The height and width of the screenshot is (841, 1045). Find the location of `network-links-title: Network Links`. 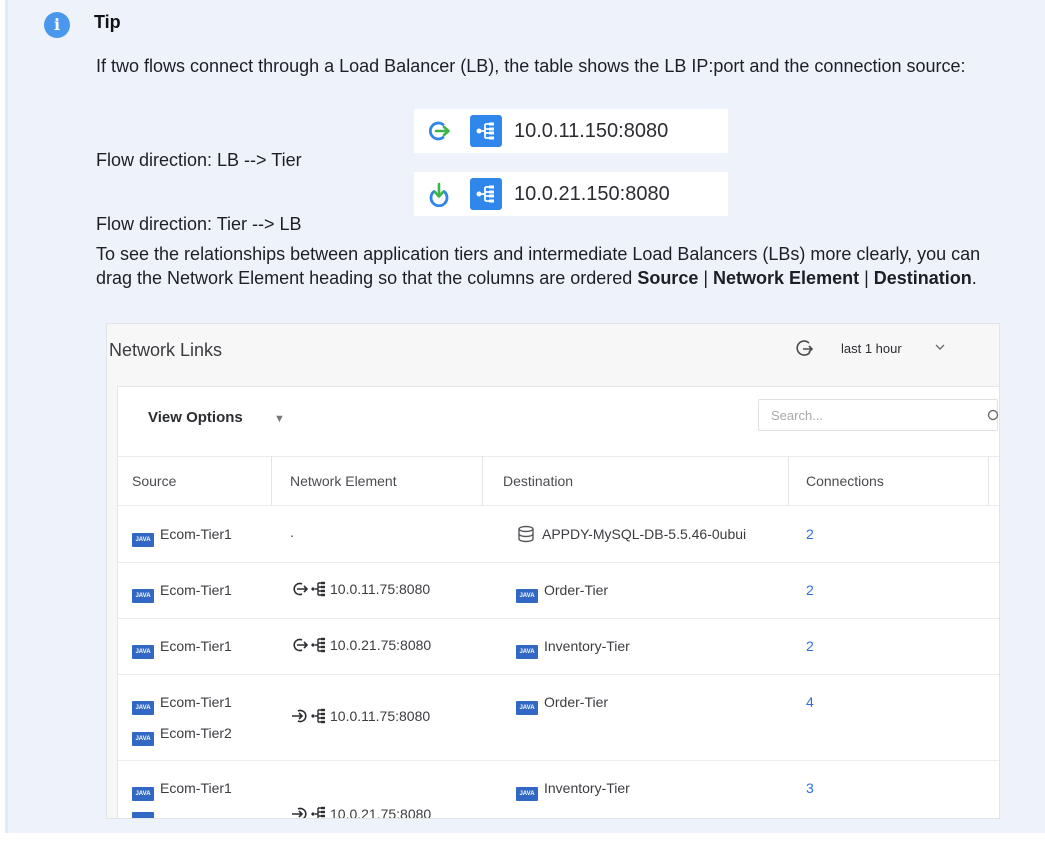

network-links-title: Network Links is located at coordinates (166, 350).